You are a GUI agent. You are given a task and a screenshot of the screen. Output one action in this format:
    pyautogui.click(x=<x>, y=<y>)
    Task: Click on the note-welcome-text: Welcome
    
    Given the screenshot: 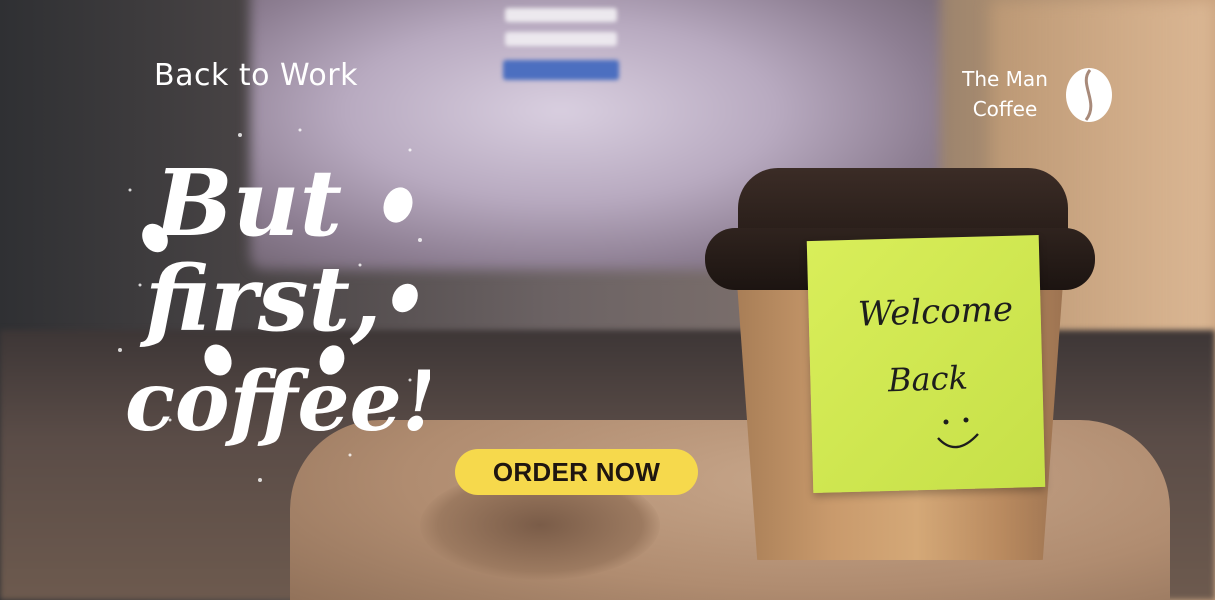 What is the action you would take?
    pyautogui.click(x=935, y=312)
    